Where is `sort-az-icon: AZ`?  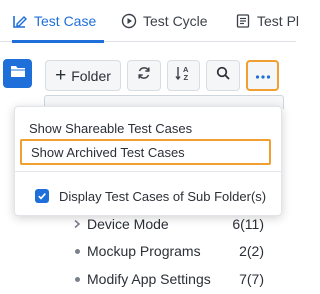 sort-az-icon: AZ is located at coordinates (183, 75).